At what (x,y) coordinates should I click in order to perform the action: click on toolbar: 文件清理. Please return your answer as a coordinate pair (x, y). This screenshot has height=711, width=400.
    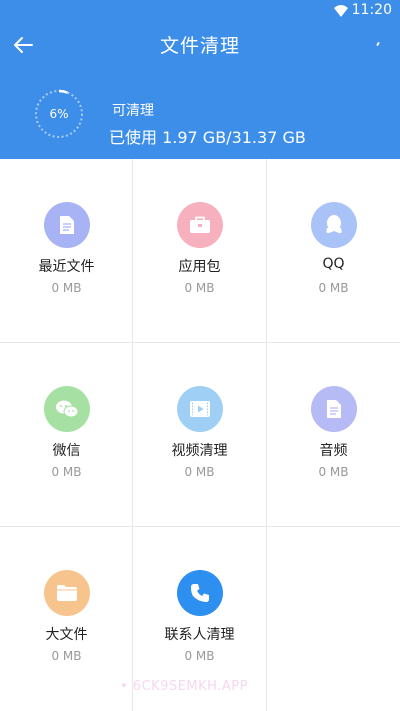
    Looking at the image, I should click on (200, 46).